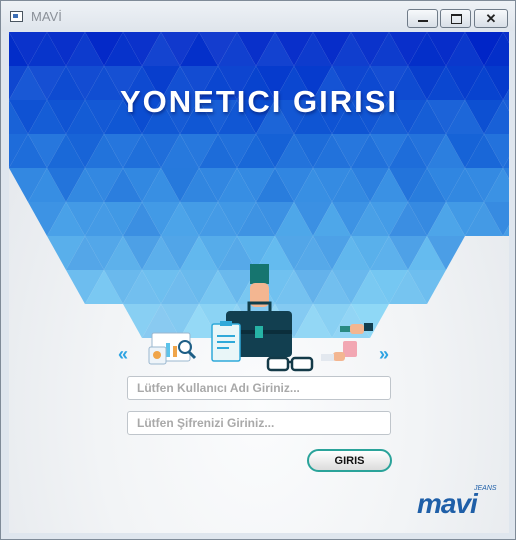 This screenshot has width=516, height=540. What do you see at coordinates (260, 318) in the screenshot?
I see `business-illustration` at bounding box center [260, 318].